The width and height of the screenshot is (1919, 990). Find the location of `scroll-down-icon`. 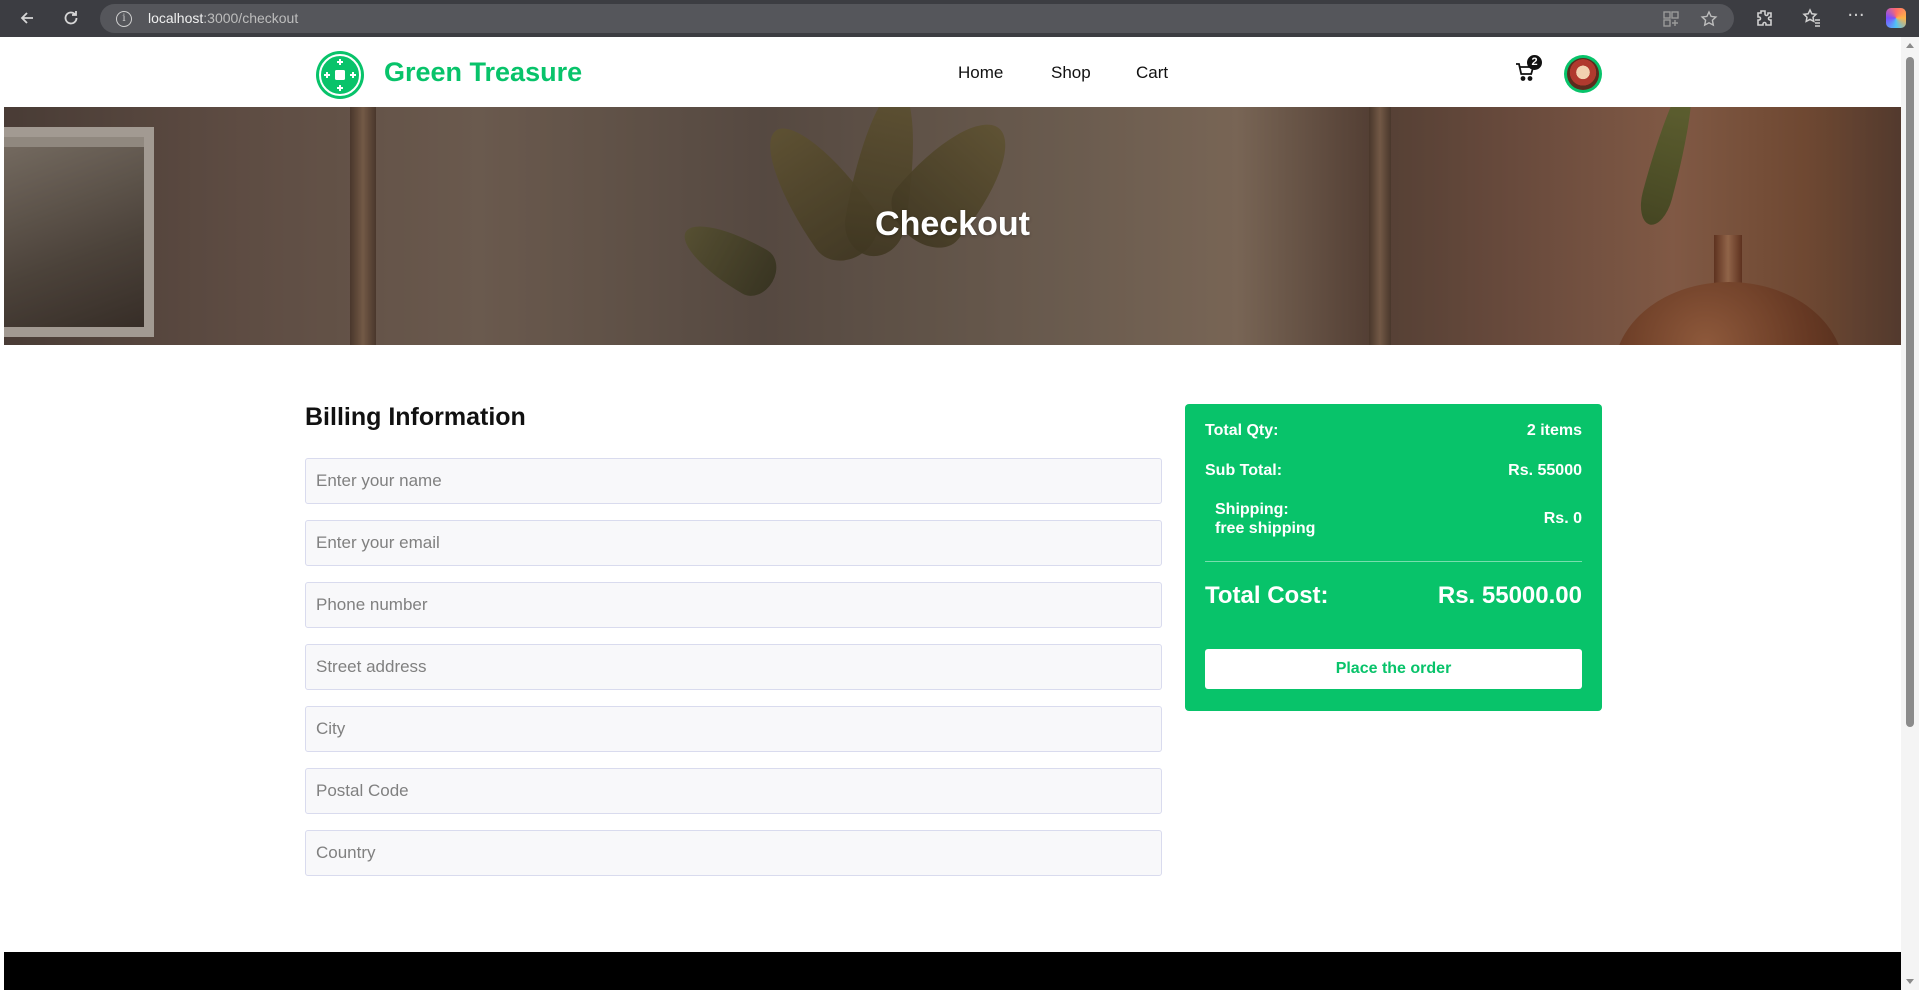

scroll-down-icon is located at coordinates (1910, 981).